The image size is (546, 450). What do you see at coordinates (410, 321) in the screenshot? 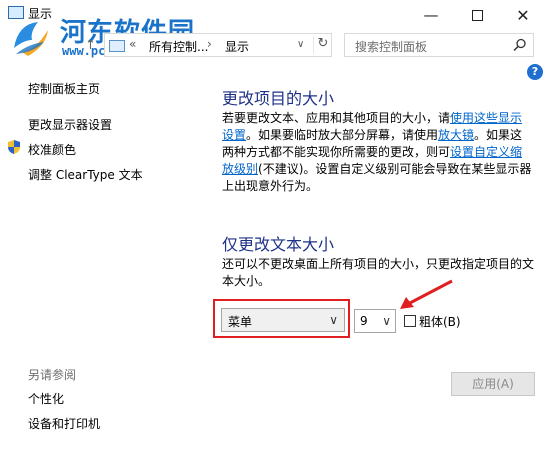
I see `bold-checkbox` at bounding box center [410, 321].